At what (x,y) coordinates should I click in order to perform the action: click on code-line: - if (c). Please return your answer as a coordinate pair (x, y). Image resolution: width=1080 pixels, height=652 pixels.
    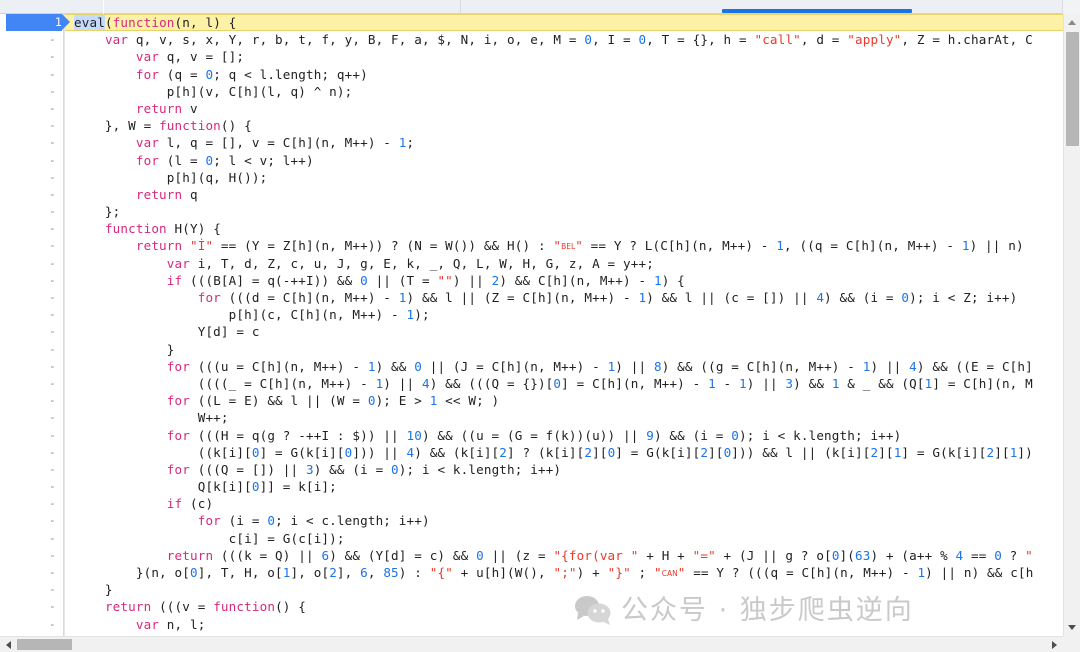
    Looking at the image, I should click on (531, 503).